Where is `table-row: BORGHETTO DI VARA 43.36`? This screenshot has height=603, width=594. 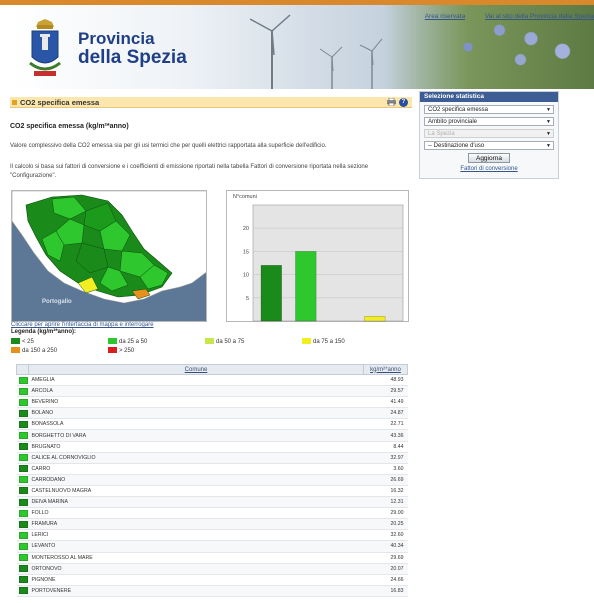 table-row: BORGHETTO DI VARA 43.36 is located at coordinates (212, 435).